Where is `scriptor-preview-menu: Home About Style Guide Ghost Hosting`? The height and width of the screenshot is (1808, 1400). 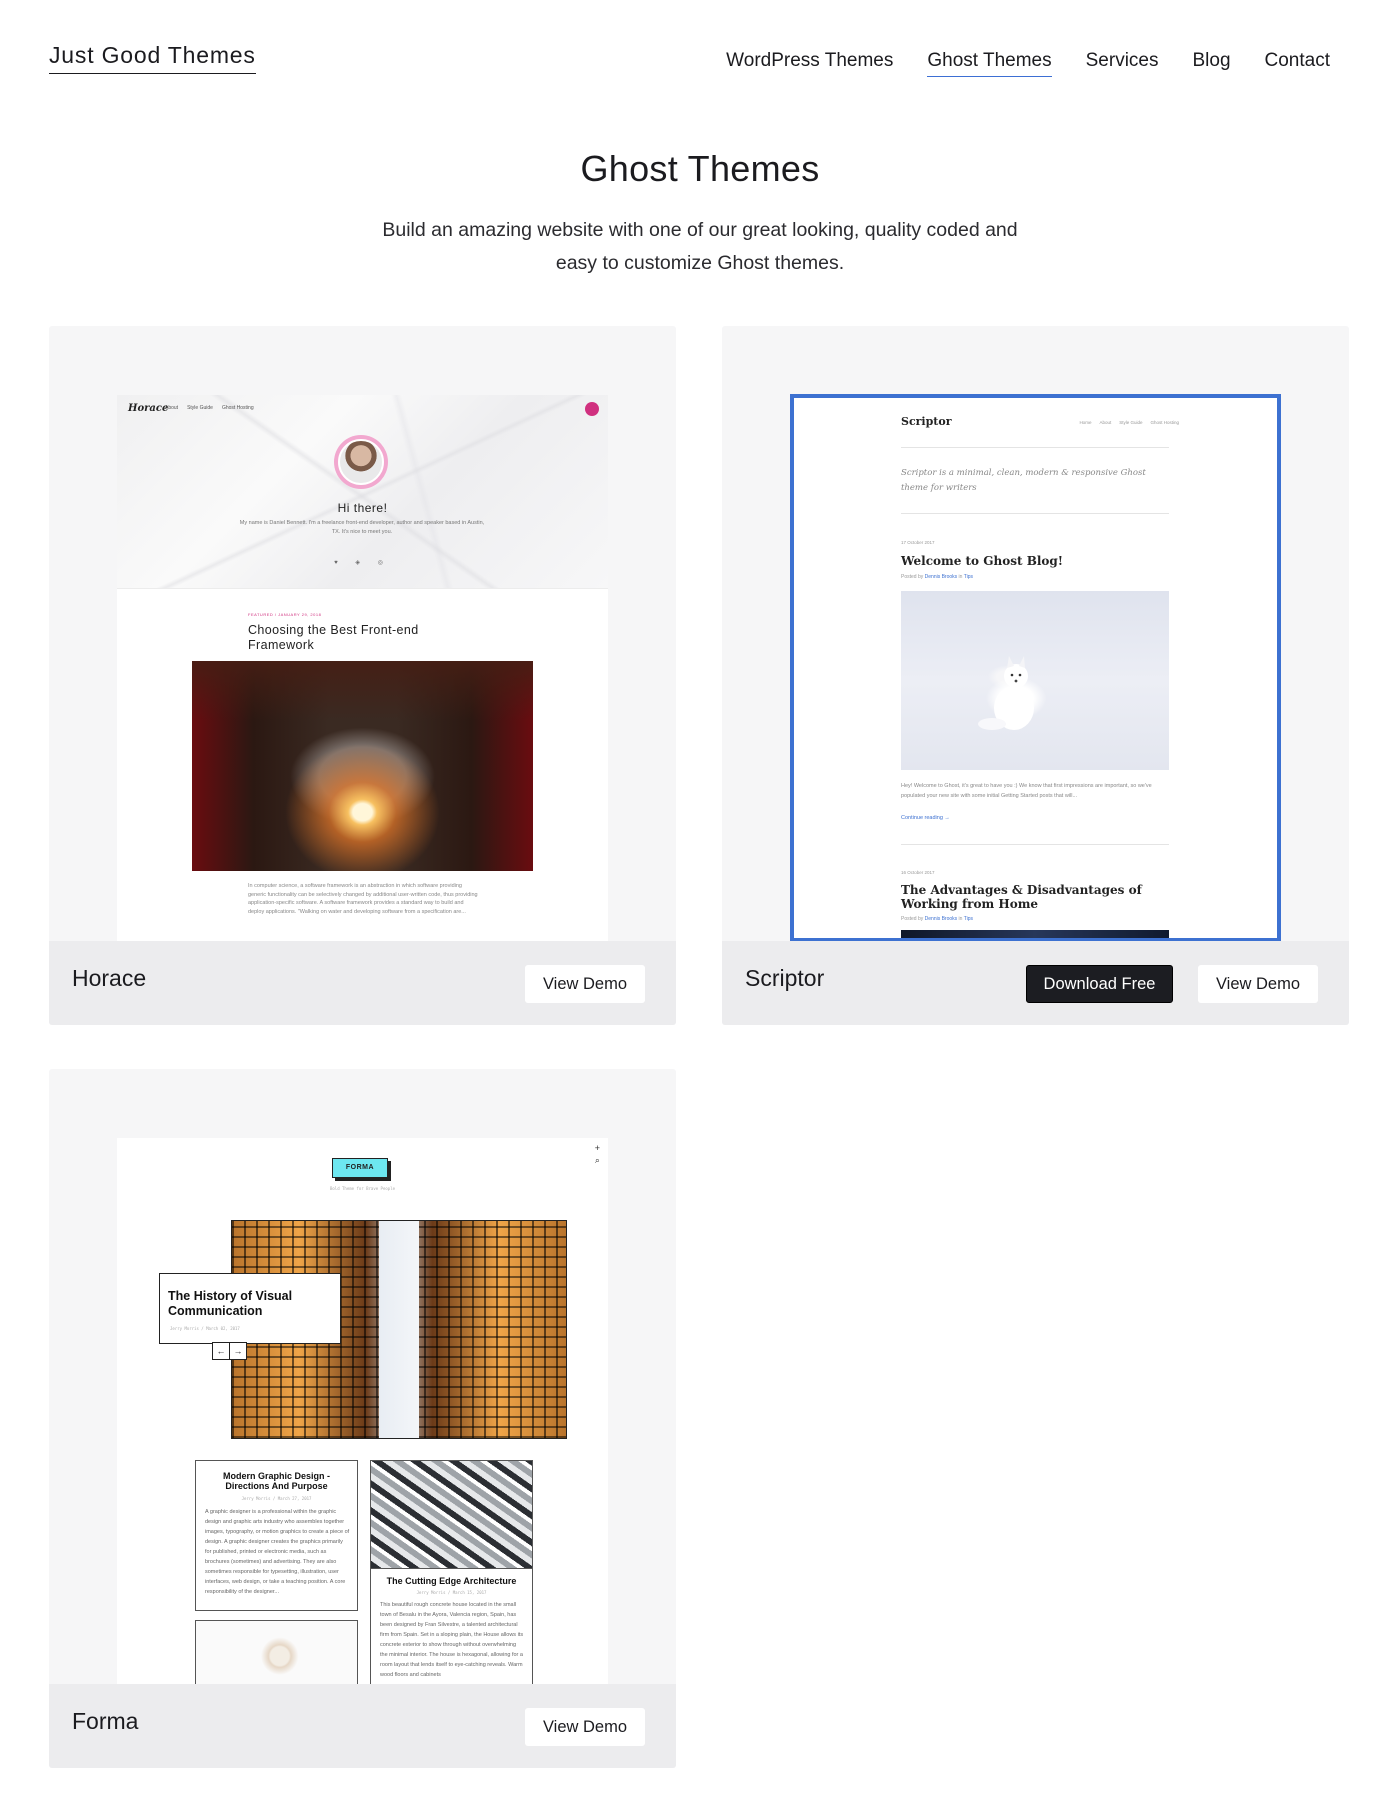 scriptor-preview-menu: Home About Style Guide Ghost Hosting is located at coordinates (1129, 422).